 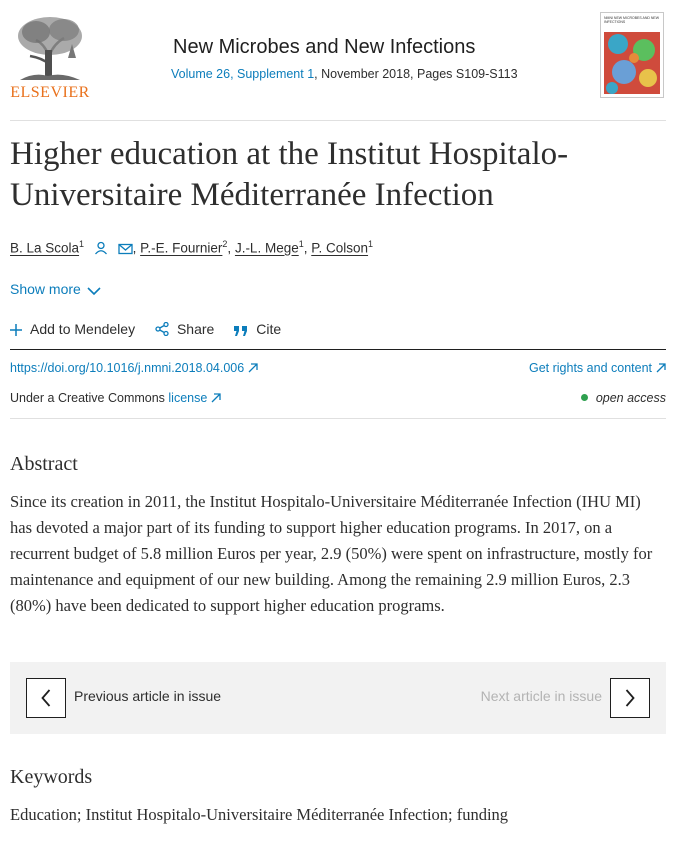 I want to click on elsevier-logo: ELSEVIER, so click(x=50, y=56).